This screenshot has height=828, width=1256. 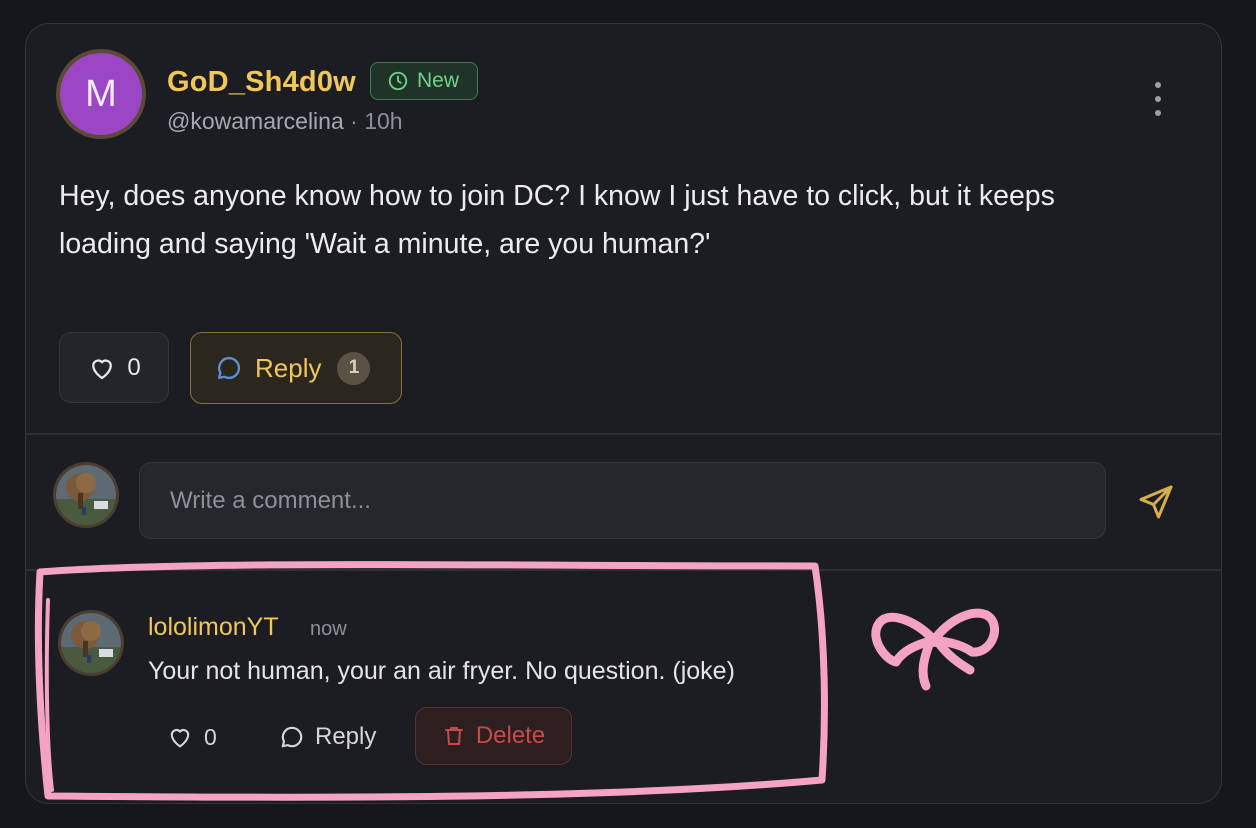 What do you see at coordinates (288, 367) in the screenshot?
I see `reply-label: Reply` at bounding box center [288, 367].